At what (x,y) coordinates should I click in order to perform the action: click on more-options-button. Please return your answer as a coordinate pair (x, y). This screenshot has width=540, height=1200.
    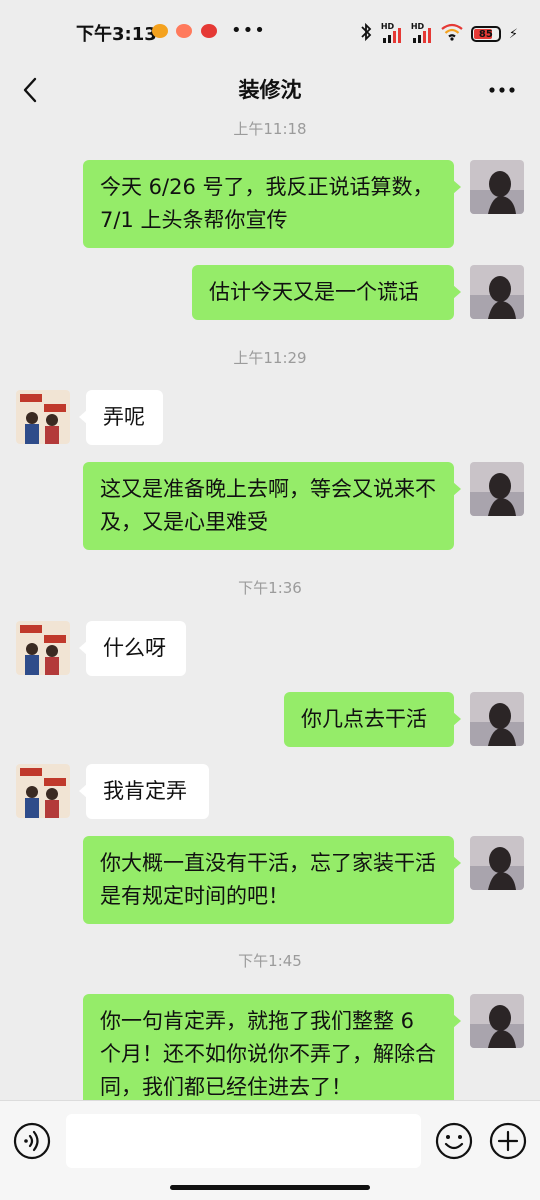
    Looking at the image, I should click on (502, 90).